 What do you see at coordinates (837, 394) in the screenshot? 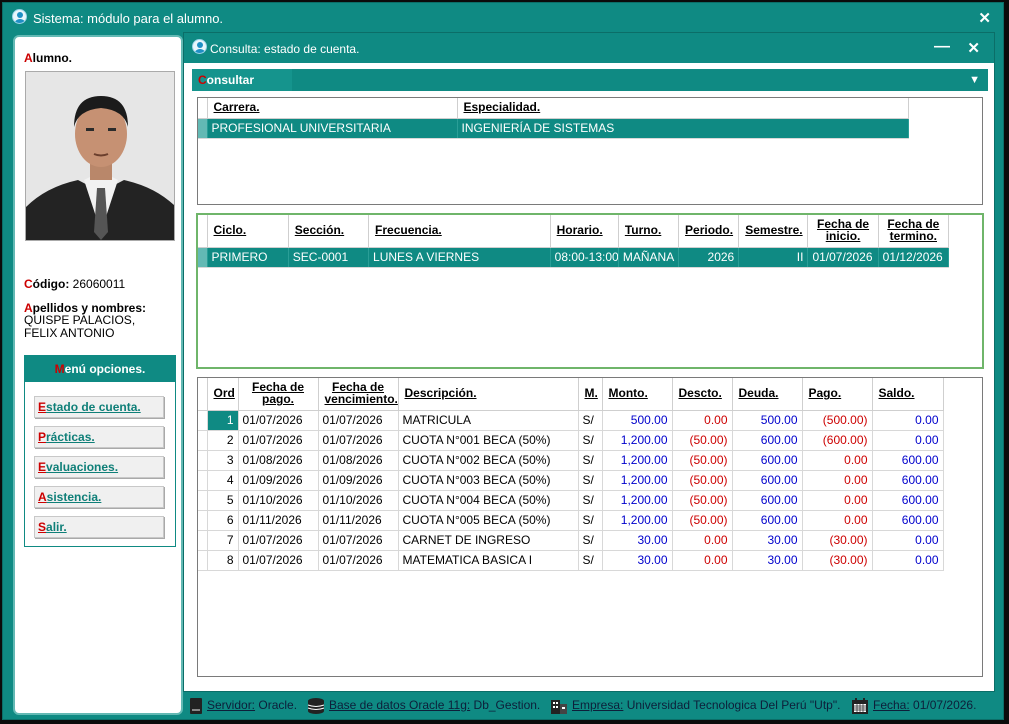
I see `column-header: Pago.` at bounding box center [837, 394].